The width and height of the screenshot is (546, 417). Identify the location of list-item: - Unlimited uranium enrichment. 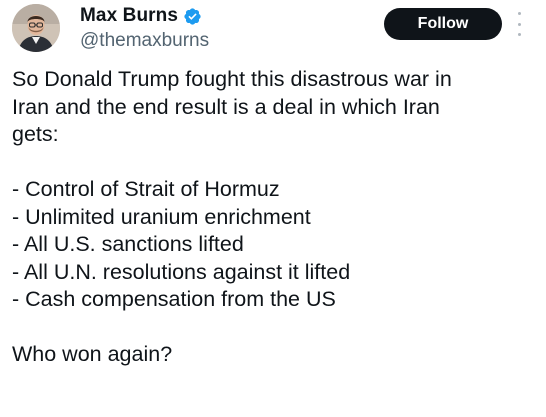
(161, 216).